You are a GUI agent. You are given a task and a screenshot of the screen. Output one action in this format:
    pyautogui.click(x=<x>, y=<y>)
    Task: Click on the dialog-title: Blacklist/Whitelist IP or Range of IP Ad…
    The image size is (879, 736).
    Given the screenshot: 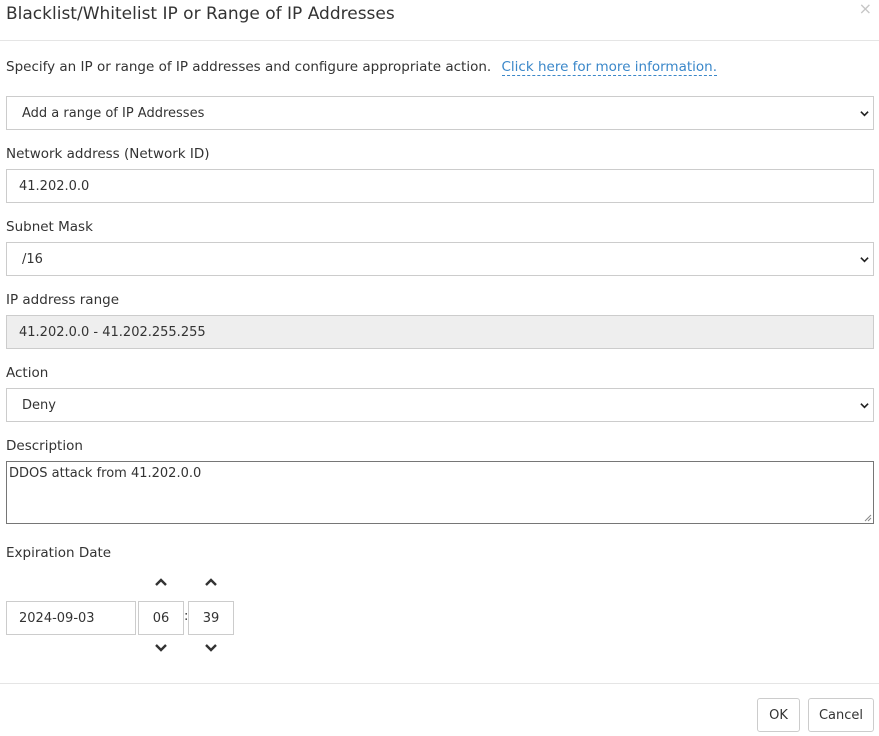 What is the action you would take?
    pyautogui.click(x=200, y=14)
    